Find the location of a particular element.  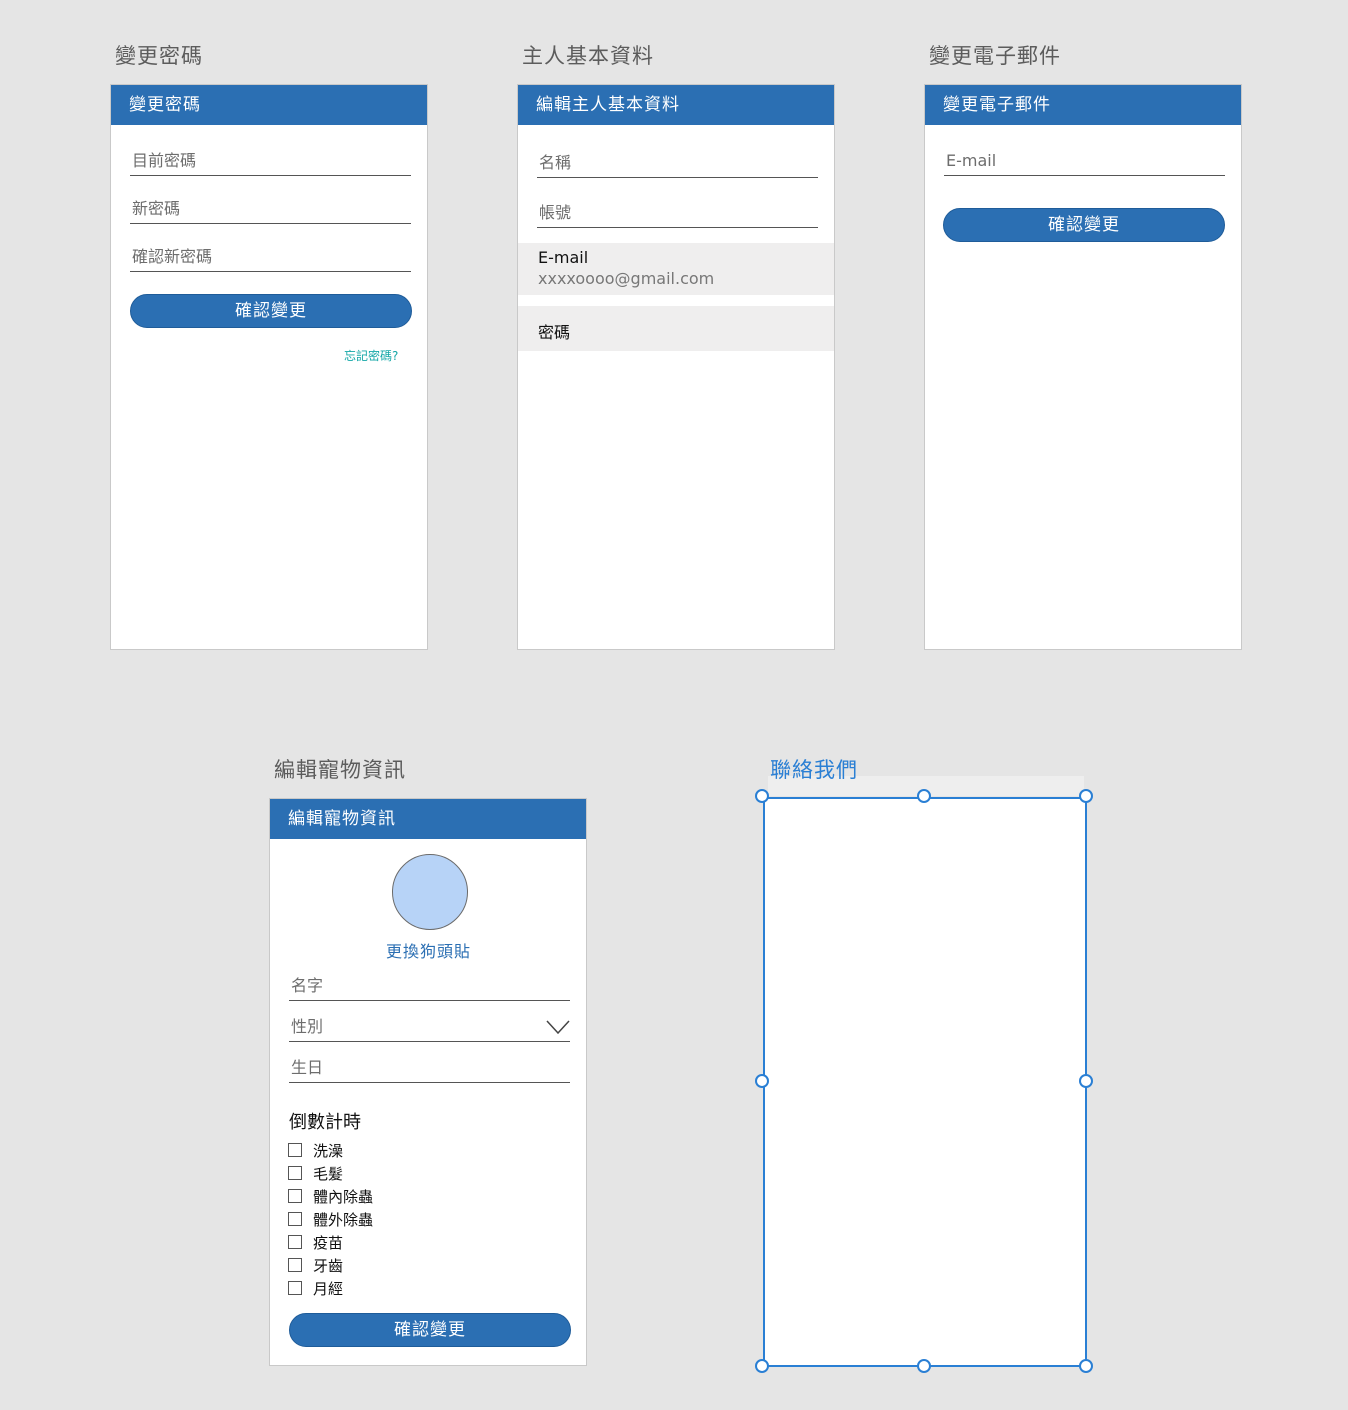

checkbox-label: 洗澡 is located at coordinates (328, 1151).